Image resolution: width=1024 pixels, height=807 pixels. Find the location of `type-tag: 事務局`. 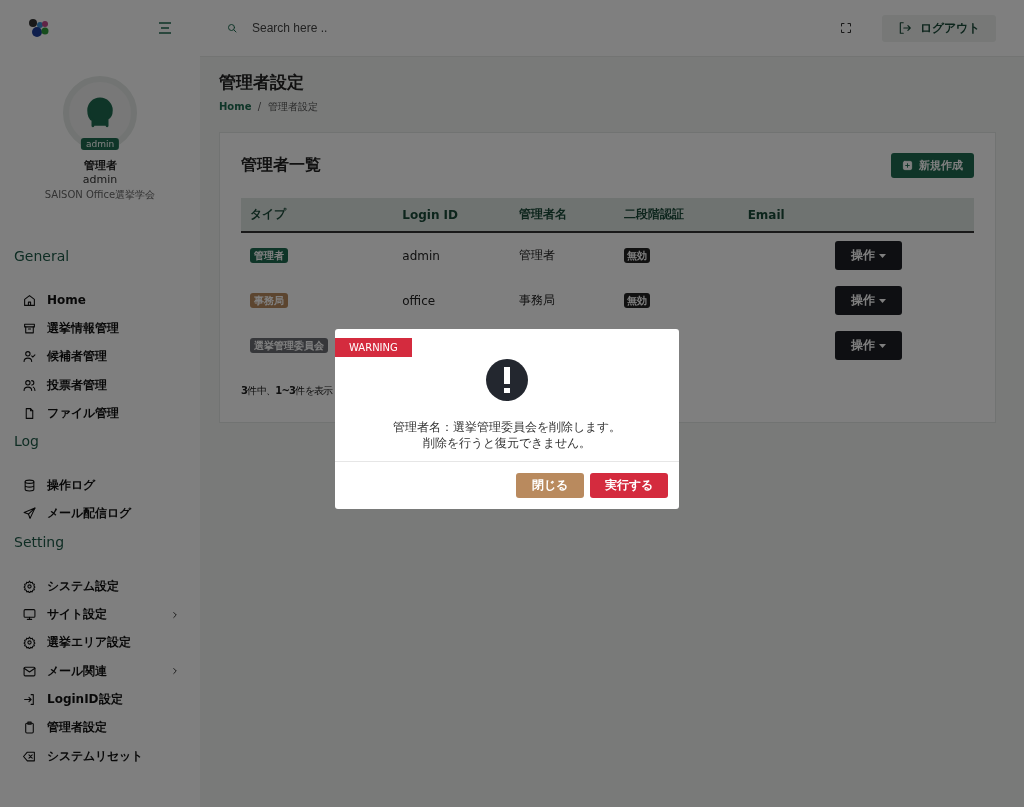

type-tag: 事務局 is located at coordinates (269, 300).